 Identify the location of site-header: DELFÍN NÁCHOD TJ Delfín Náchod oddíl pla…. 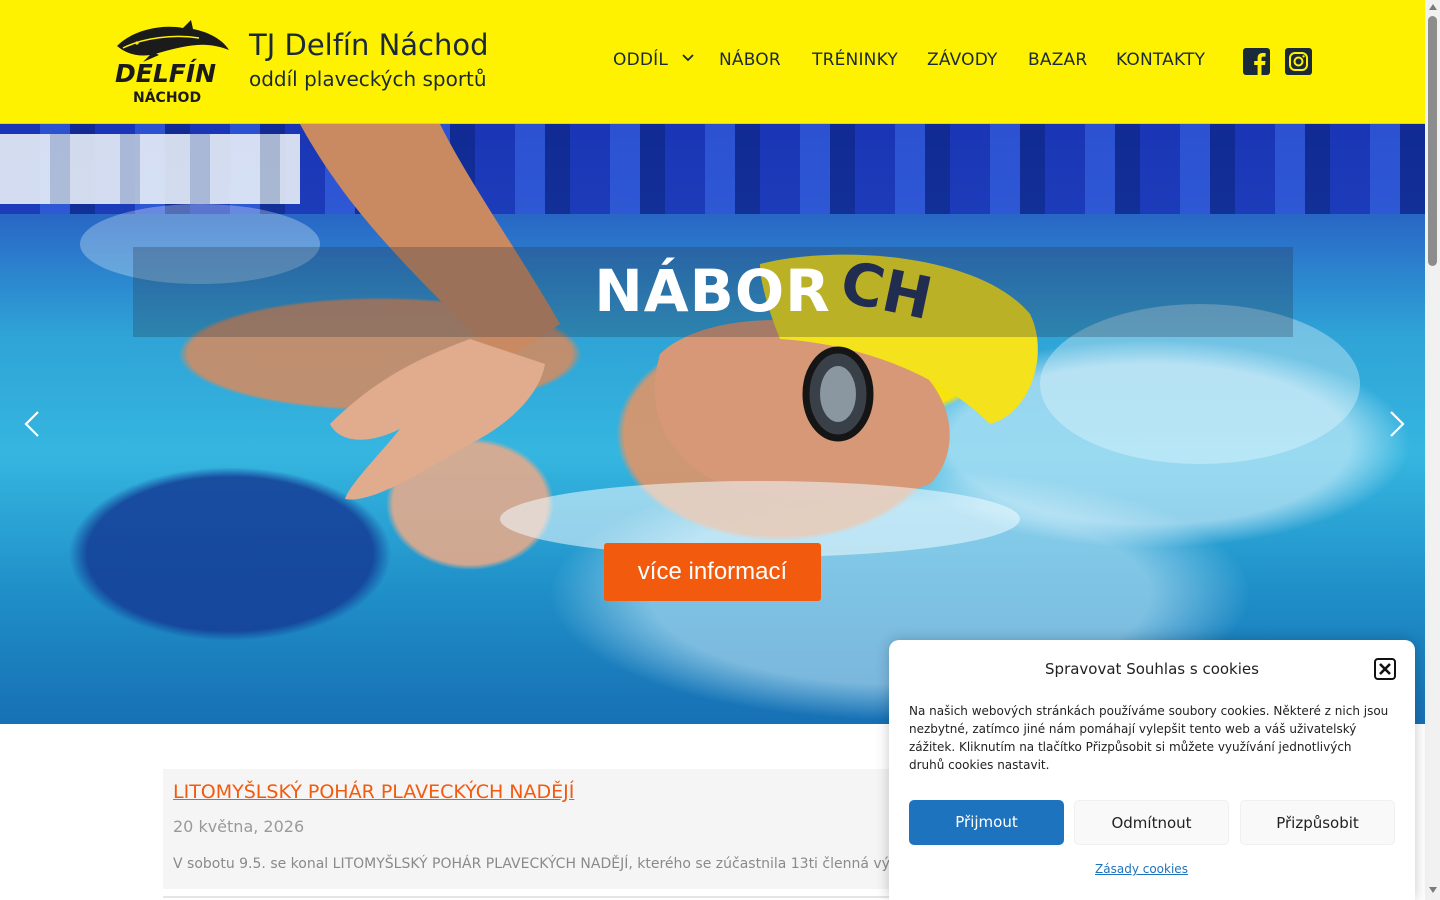
(712, 62).